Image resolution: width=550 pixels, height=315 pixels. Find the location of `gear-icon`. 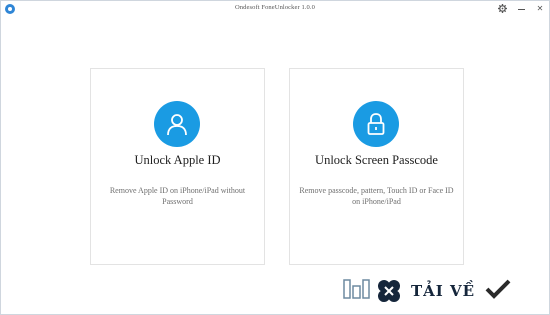

gear-icon is located at coordinates (502, 8).